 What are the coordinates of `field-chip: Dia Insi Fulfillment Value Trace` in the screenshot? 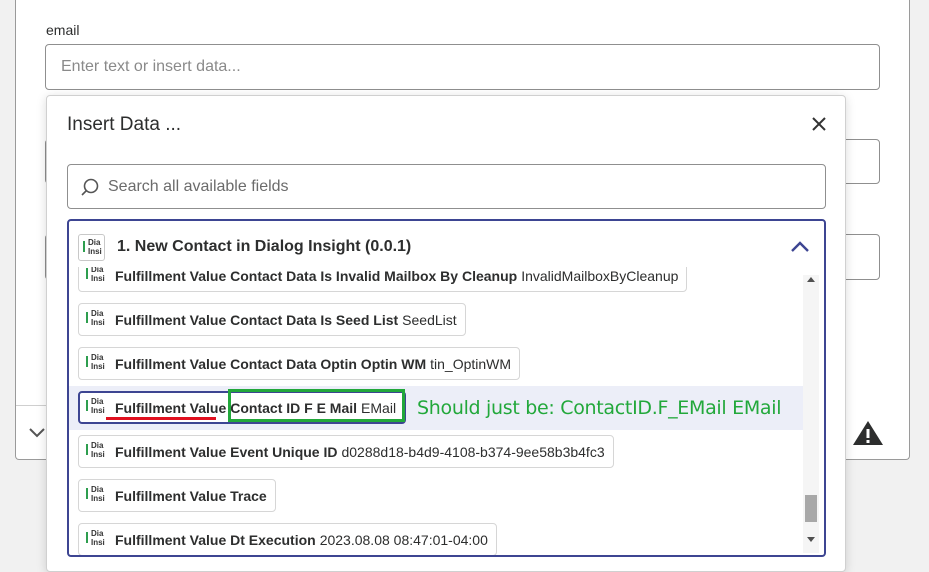 It's located at (177, 495).